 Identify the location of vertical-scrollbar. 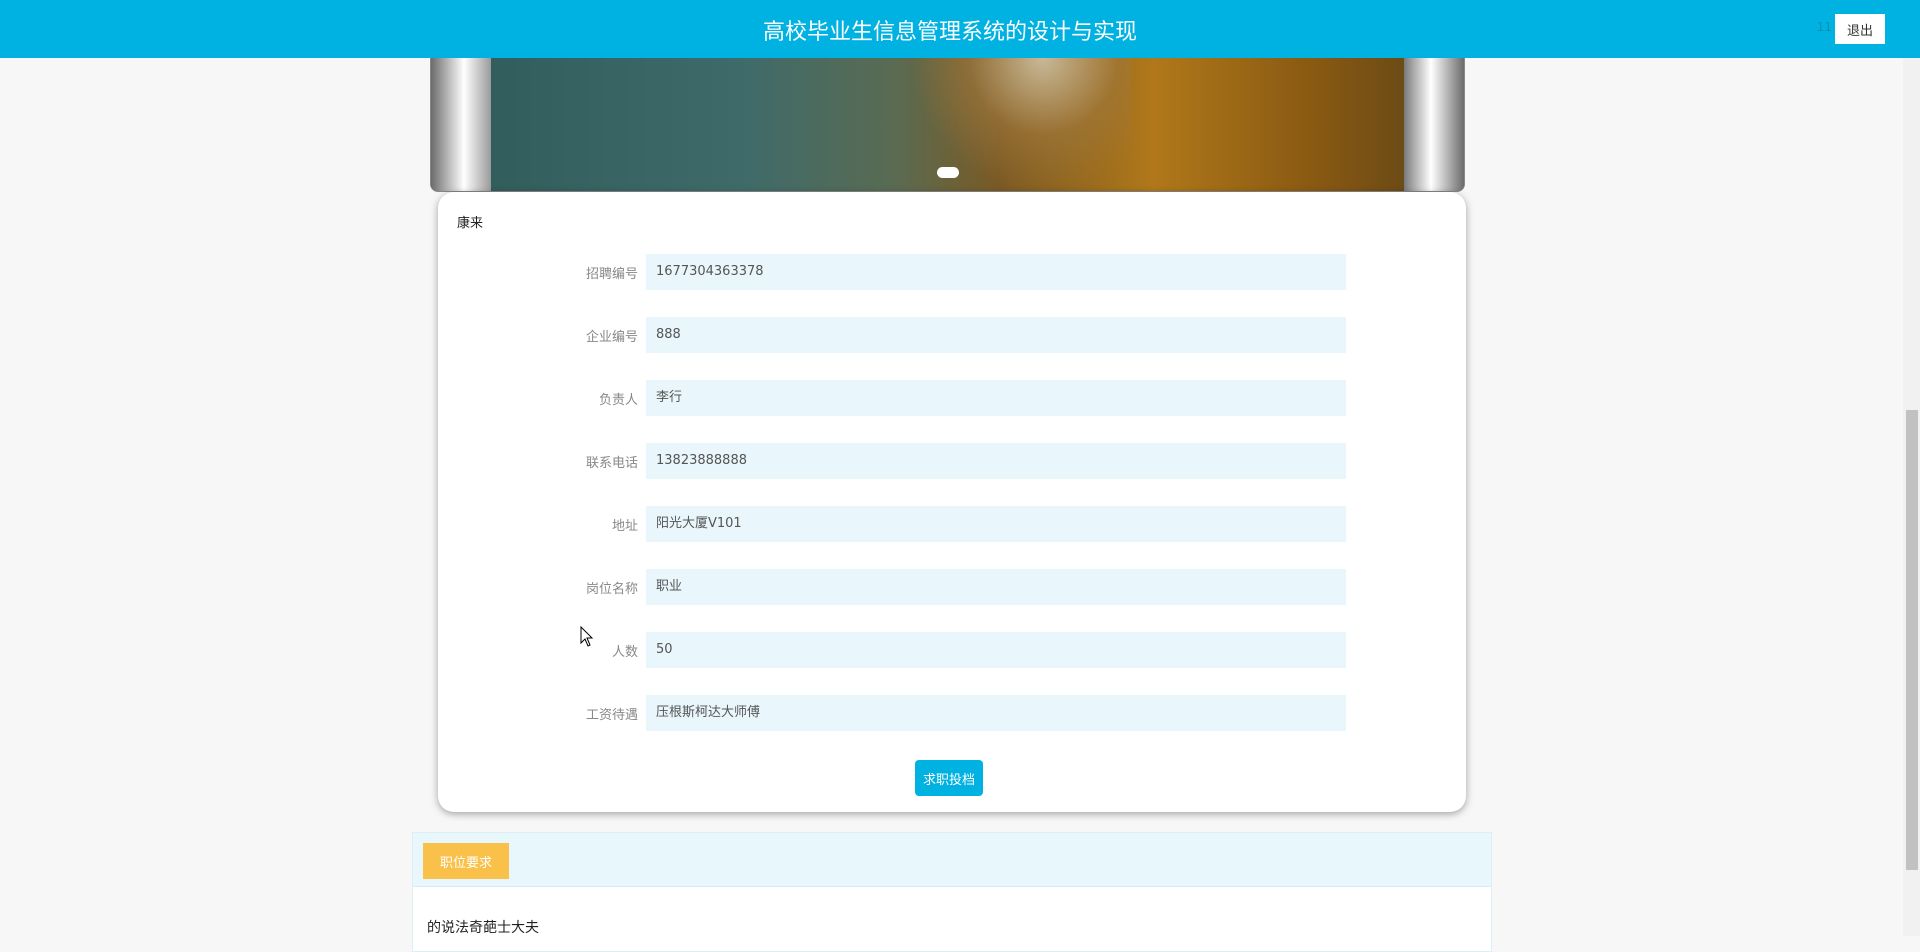
(1911, 468).